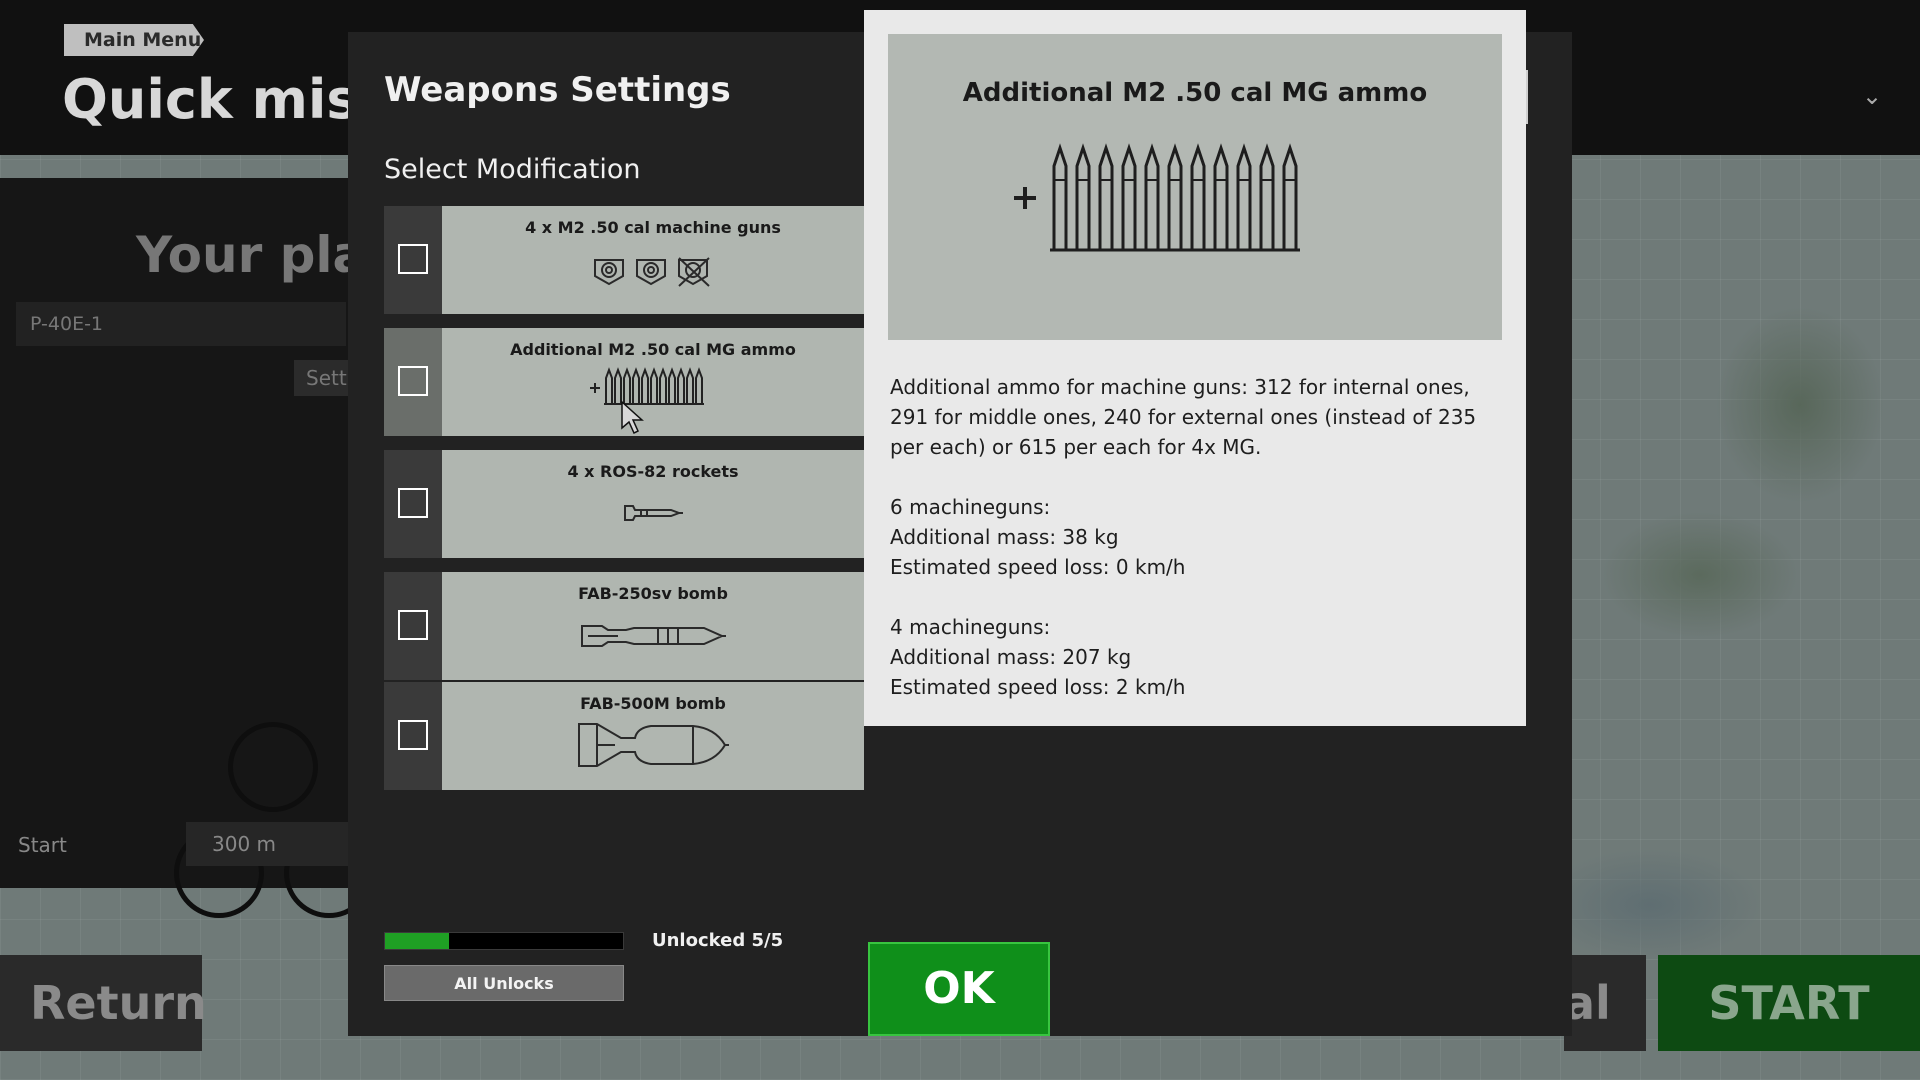  I want to click on tooltip-title: Additional M2 .50 cal MG ammo, so click(1195, 93).